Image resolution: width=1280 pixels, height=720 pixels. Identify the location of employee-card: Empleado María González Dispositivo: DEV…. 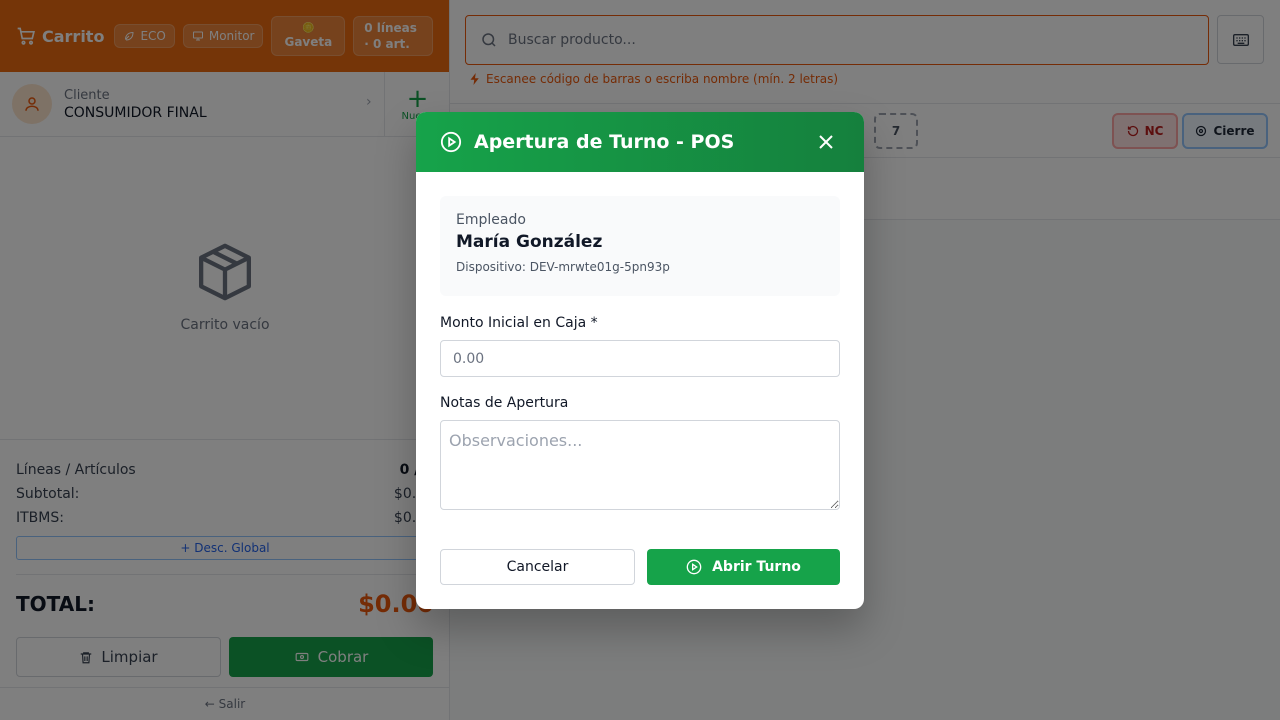
(640, 246).